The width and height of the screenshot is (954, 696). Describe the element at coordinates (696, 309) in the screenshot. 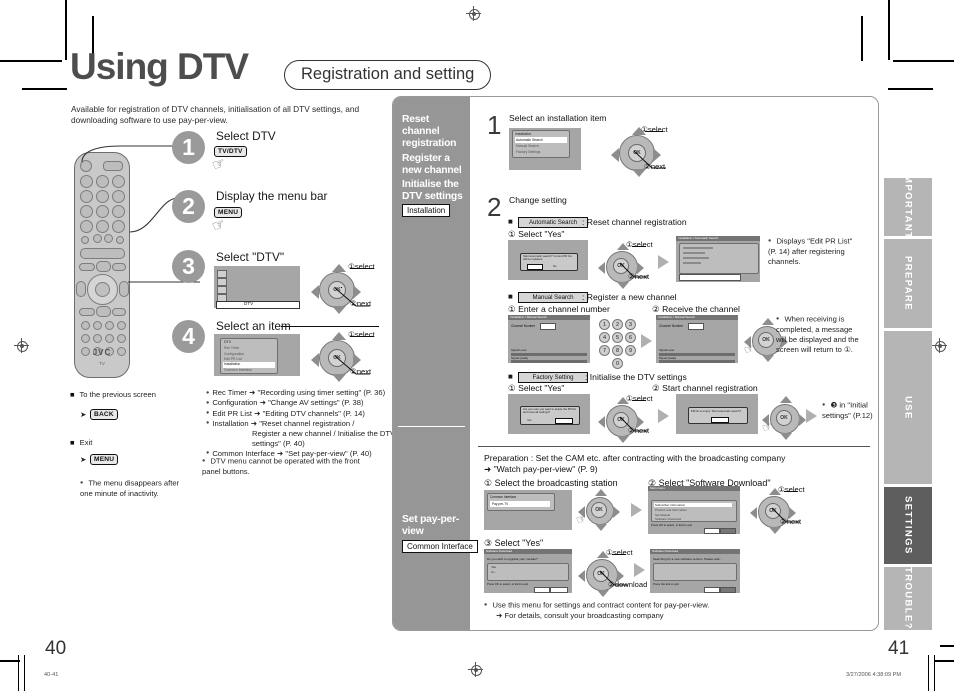

I see `block-b-substep-2: ② Receive the channel` at that location.